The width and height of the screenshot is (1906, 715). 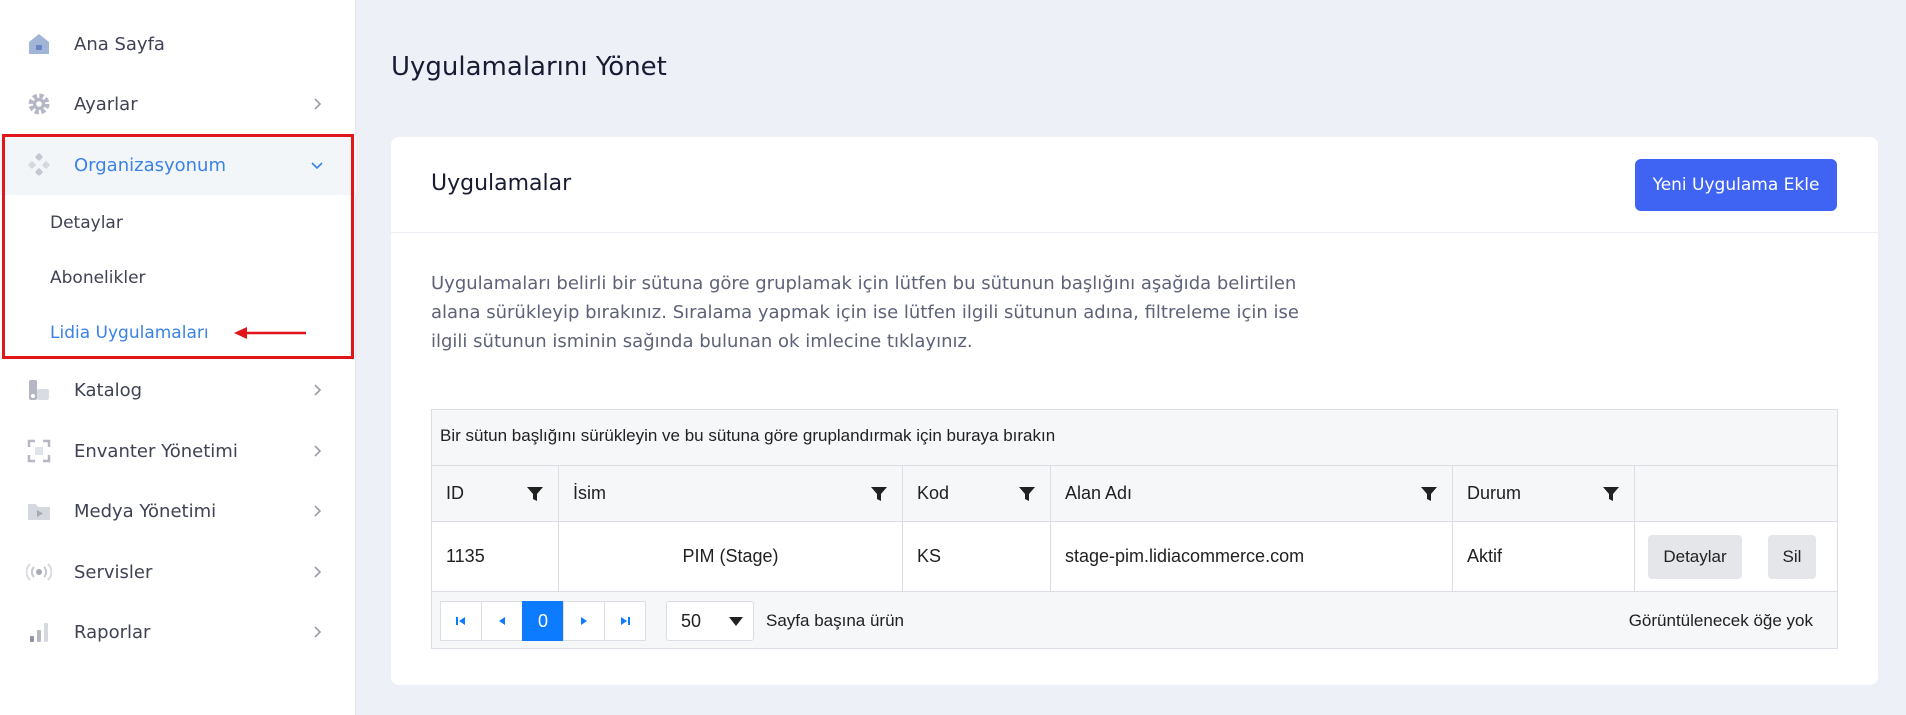 What do you see at coordinates (495, 493) in the screenshot?
I see `column-header-id: ID` at bounding box center [495, 493].